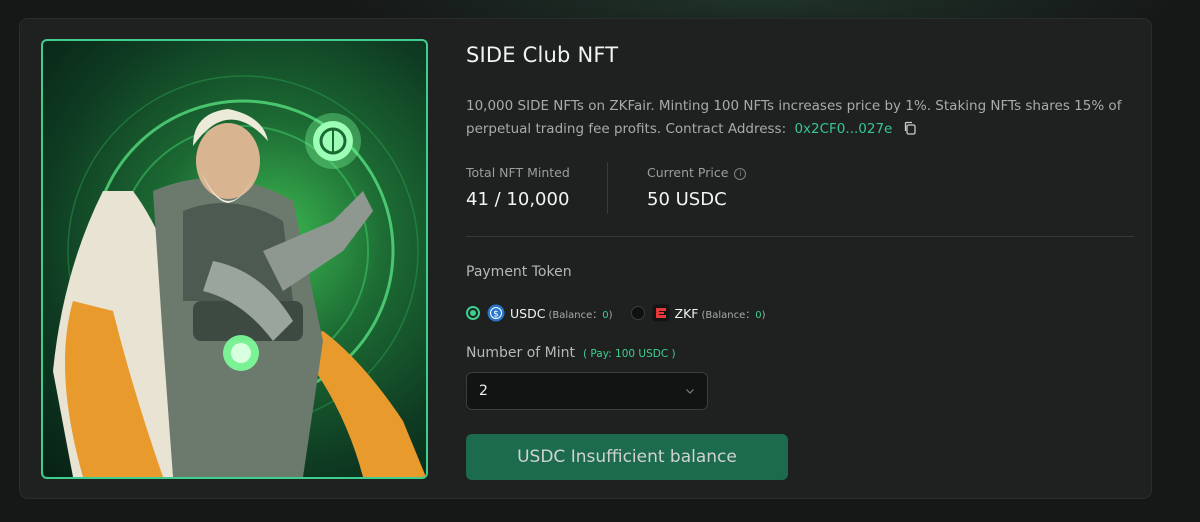 The height and width of the screenshot is (522, 1200). What do you see at coordinates (637, 313) in the screenshot?
I see `radio-zkf` at bounding box center [637, 313].